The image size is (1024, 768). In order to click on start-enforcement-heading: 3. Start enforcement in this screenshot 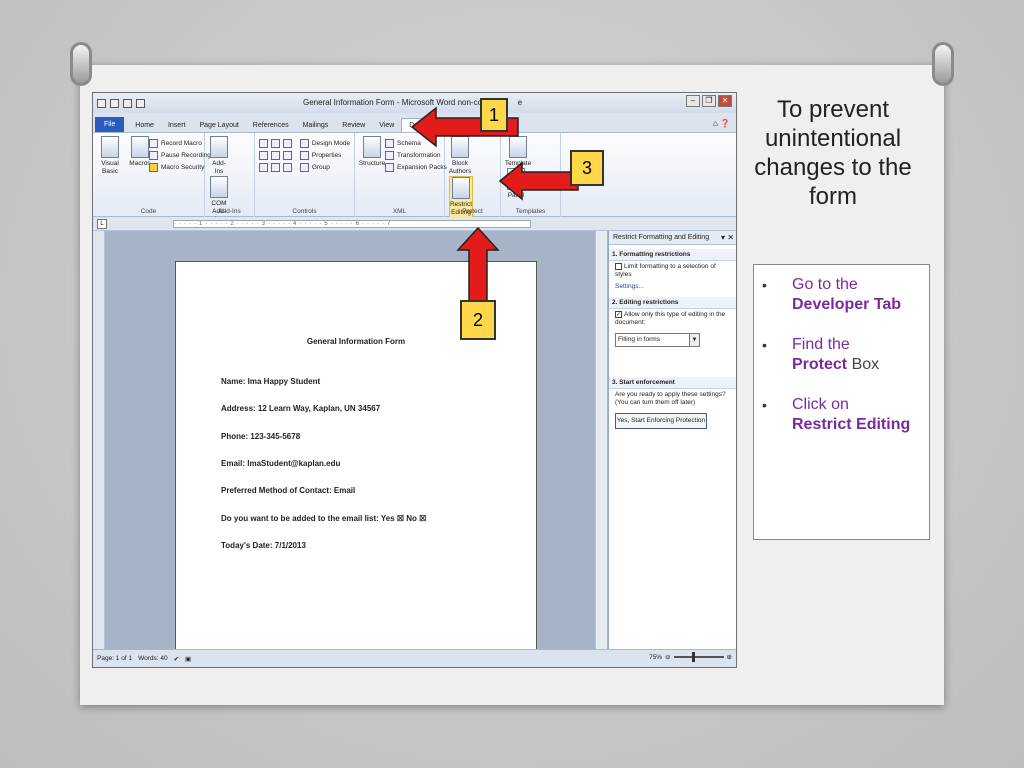, I will do `click(672, 383)`.